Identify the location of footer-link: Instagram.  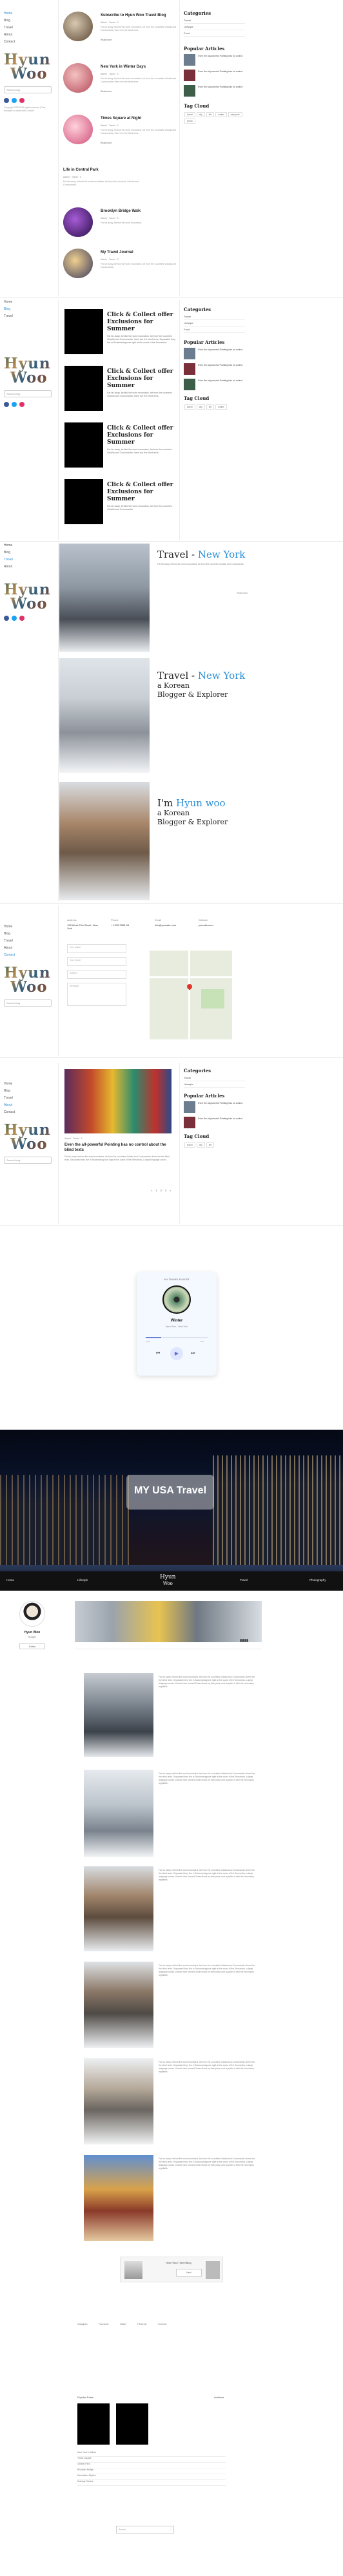
(82, 2324).